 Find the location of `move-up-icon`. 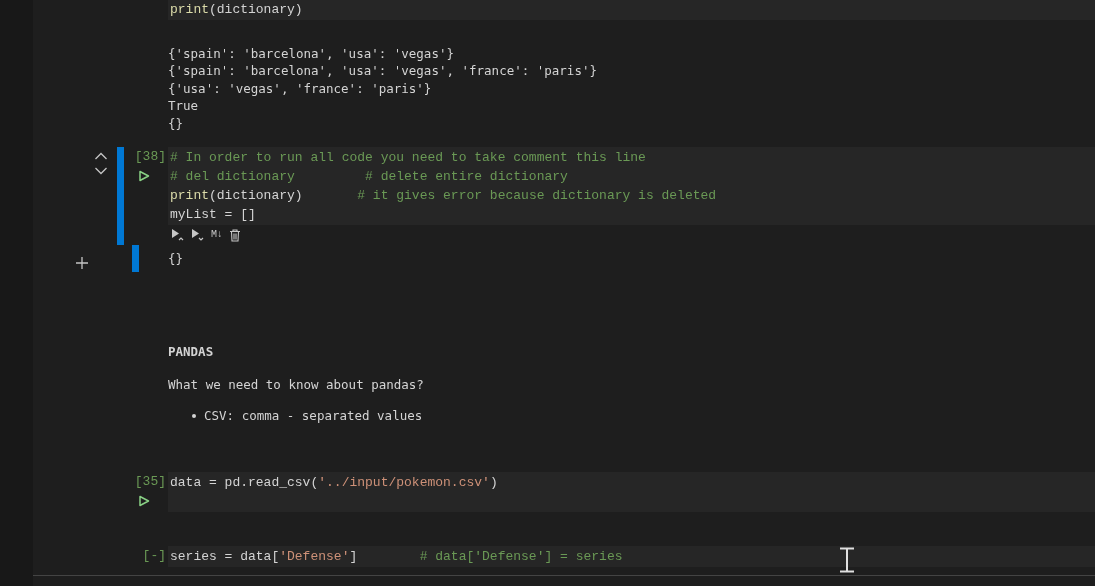

move-up-icon is located at coordinates (100, 156).